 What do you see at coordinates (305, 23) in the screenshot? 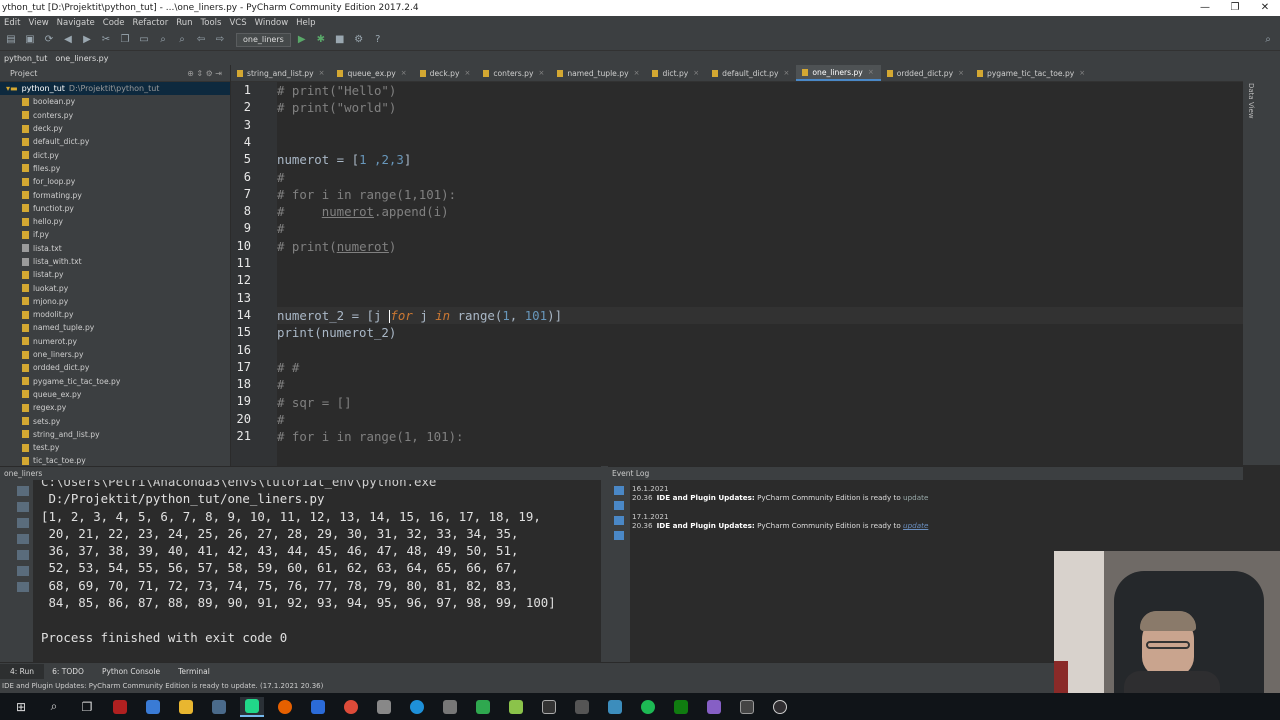
I see `menu-help: Help` at bounding box center [305, 23].